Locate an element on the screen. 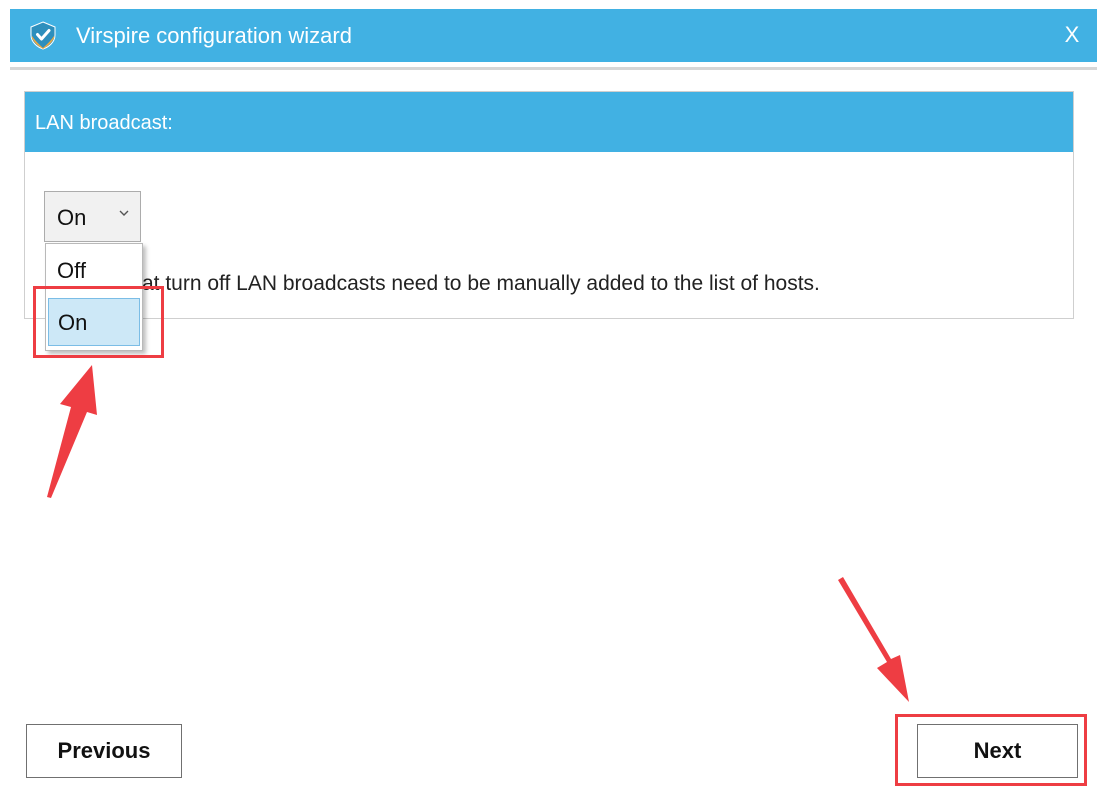 This screenshot has height=794, width=1097. option-on: On is located at coordinates (94, 322).